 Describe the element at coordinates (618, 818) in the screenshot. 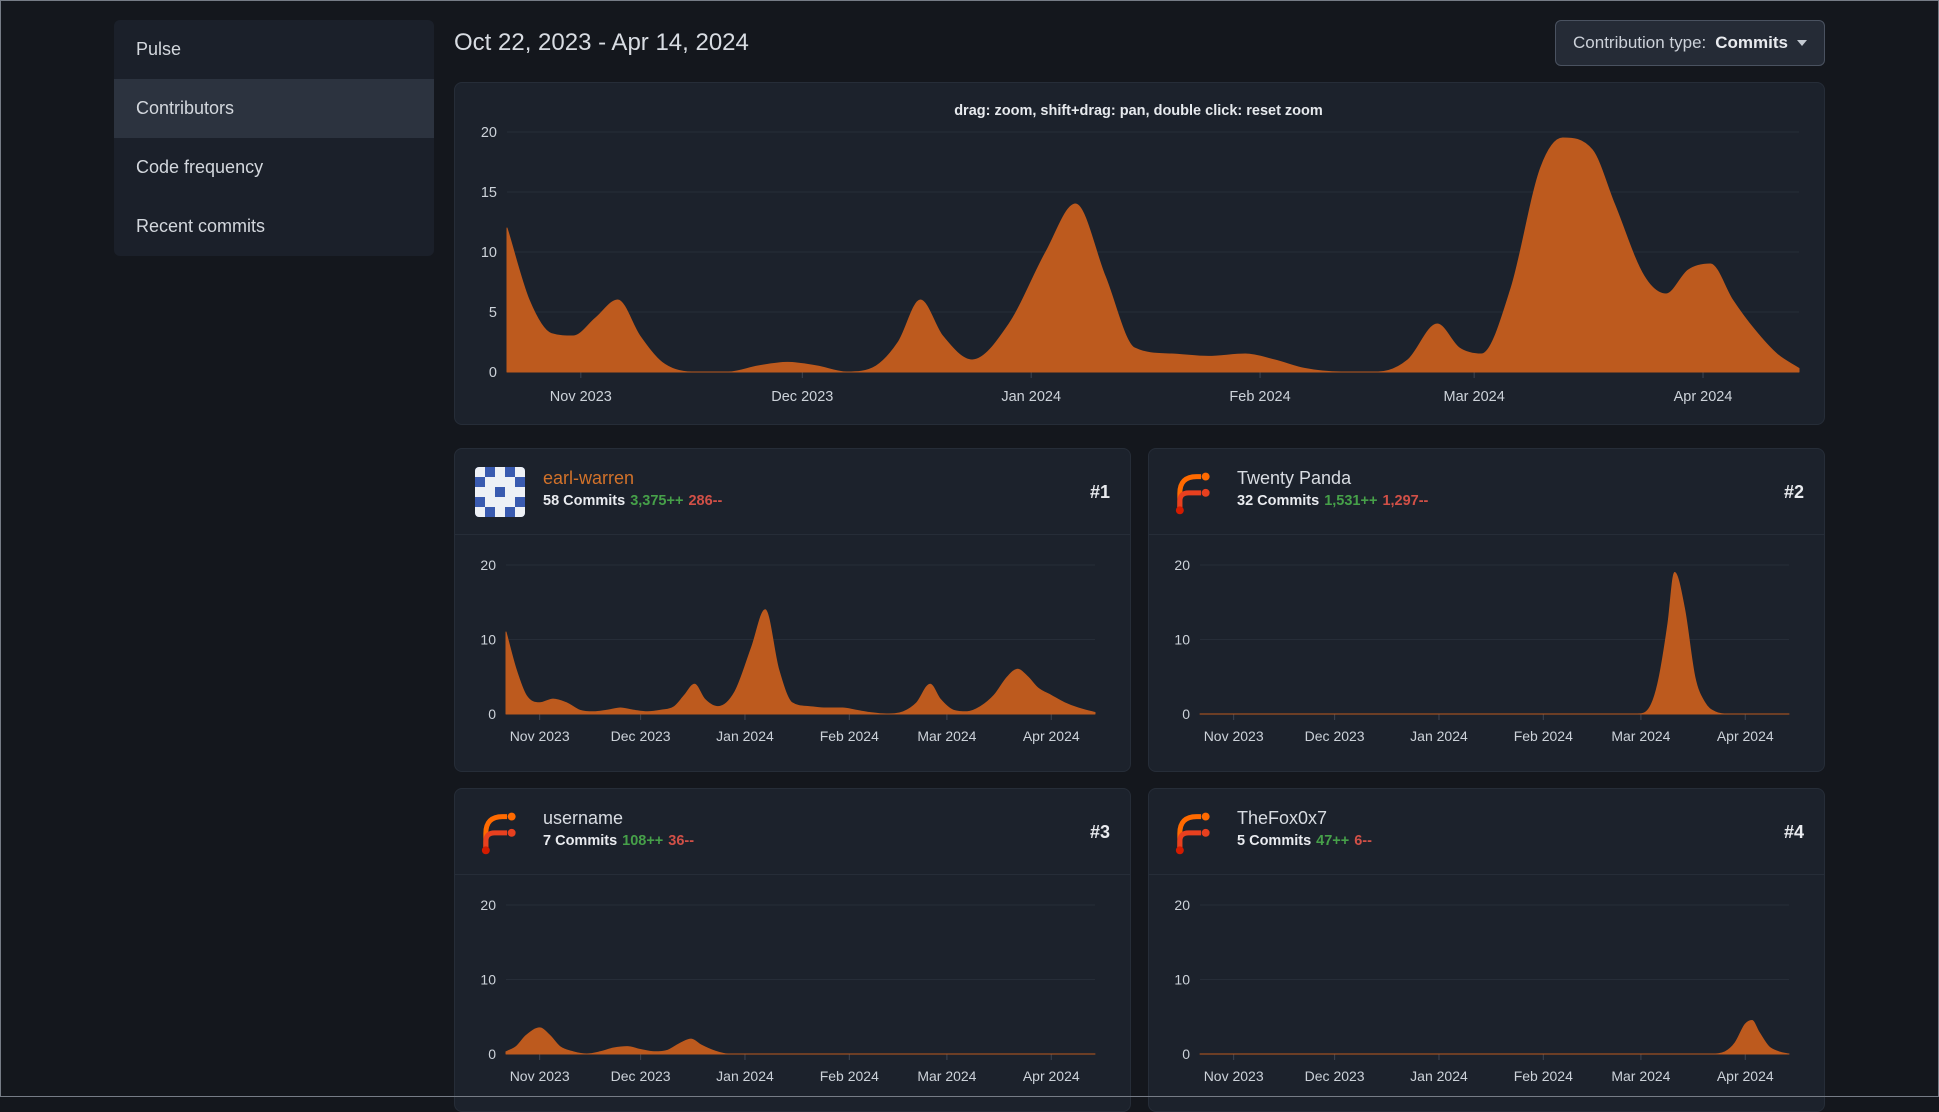

I see `contributor-name: username` at that location.